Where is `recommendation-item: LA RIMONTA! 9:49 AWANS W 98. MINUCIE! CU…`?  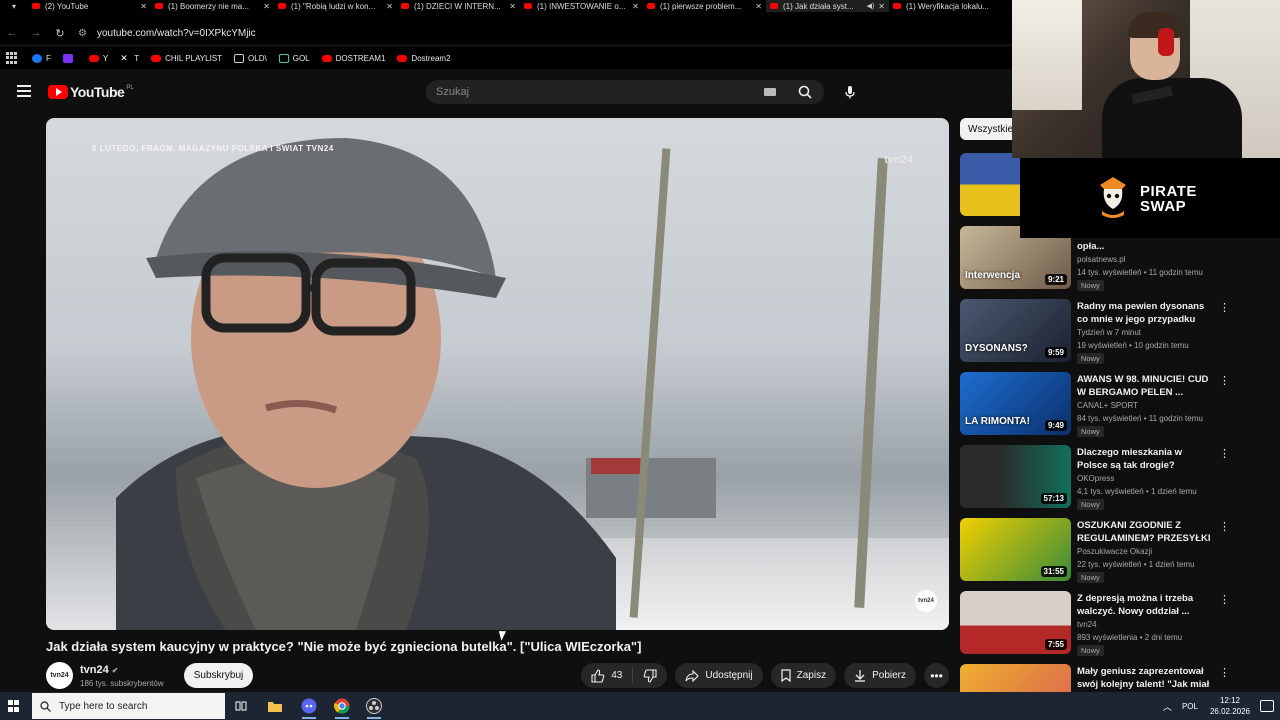 recommendation-item: LA RIMONTA! 9:49 AWANS W 98. MINUCIE! CU… is located at coordinates (1095, 405).